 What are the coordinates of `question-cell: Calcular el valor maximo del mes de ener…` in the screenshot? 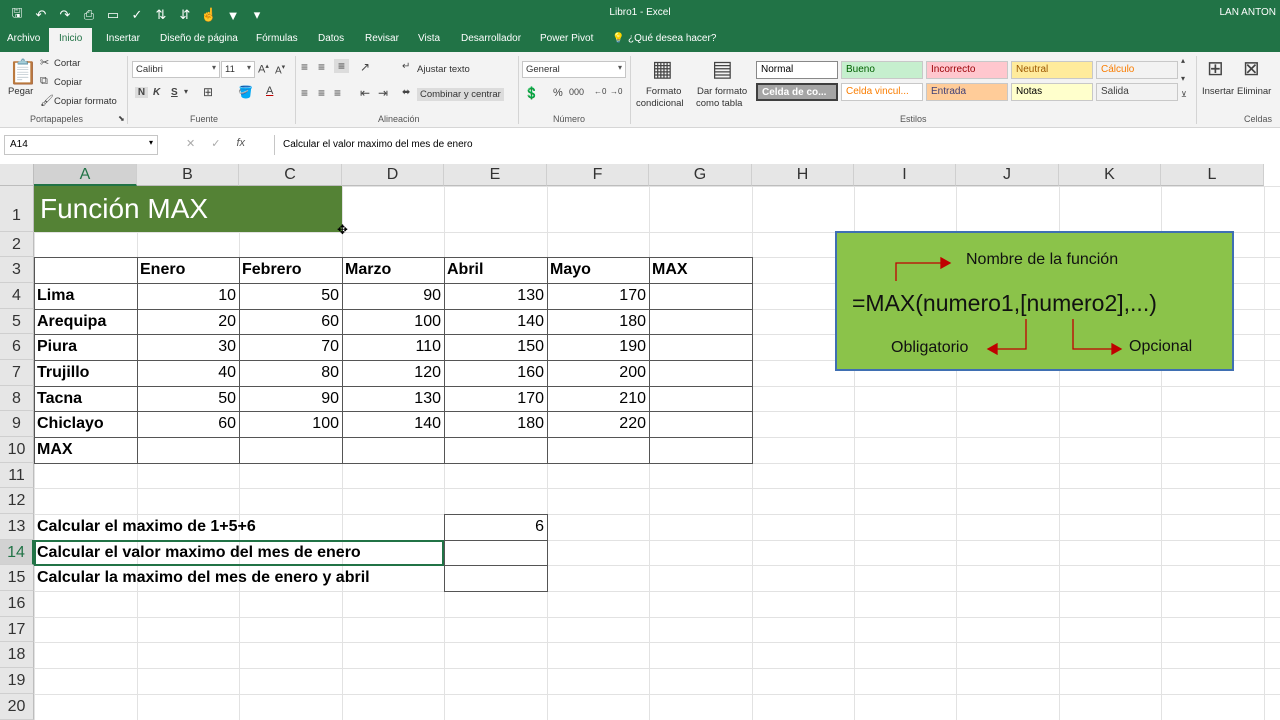 It's located at (239, 552).